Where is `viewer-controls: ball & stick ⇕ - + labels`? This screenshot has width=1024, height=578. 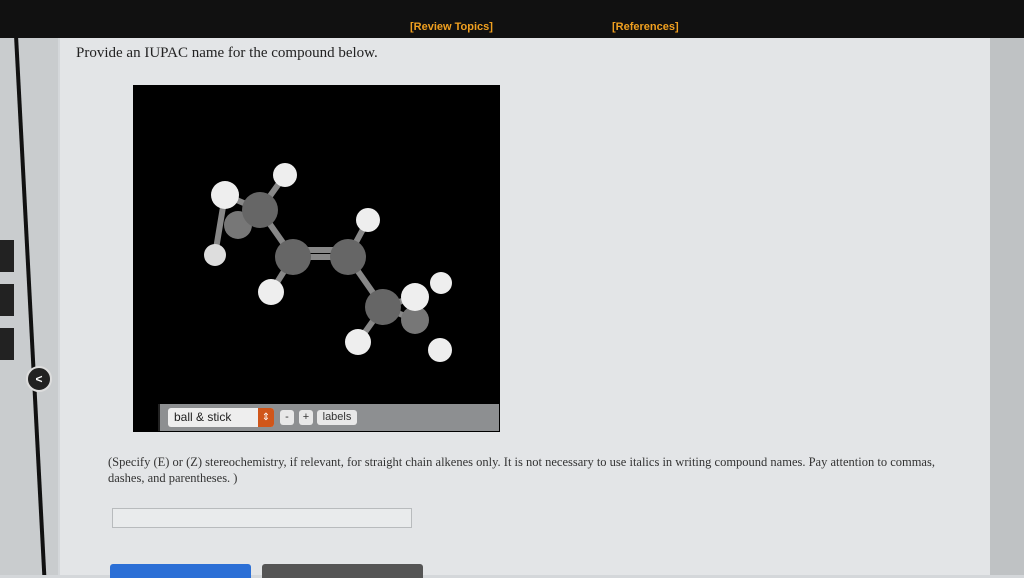 viewer-controls: ball & stick ⇕ - + labels is located at coordinates (328, 417).